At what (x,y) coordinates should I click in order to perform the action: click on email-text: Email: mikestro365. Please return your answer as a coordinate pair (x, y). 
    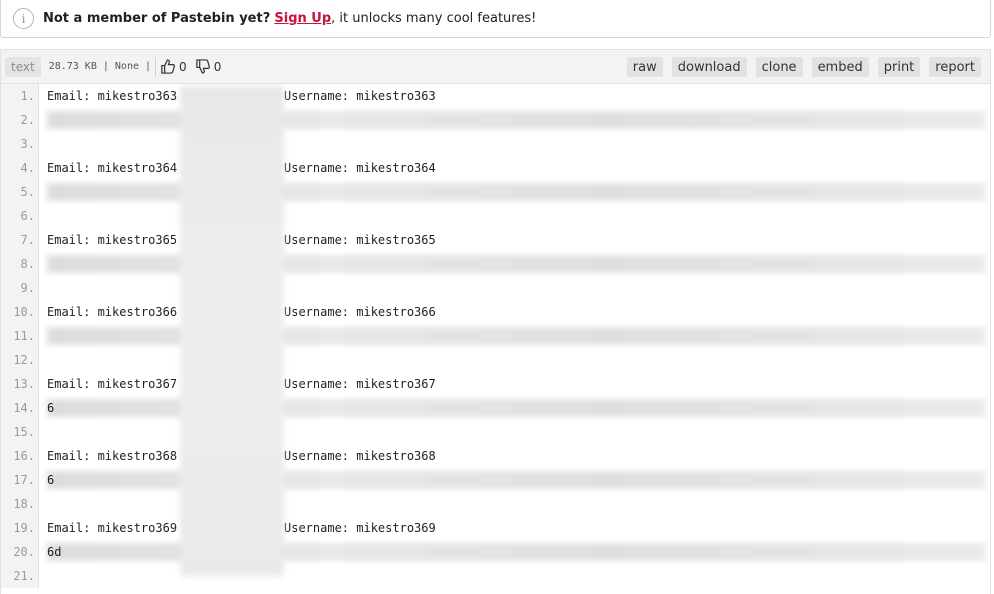
    Looking at the image, I should click on (112, 240).